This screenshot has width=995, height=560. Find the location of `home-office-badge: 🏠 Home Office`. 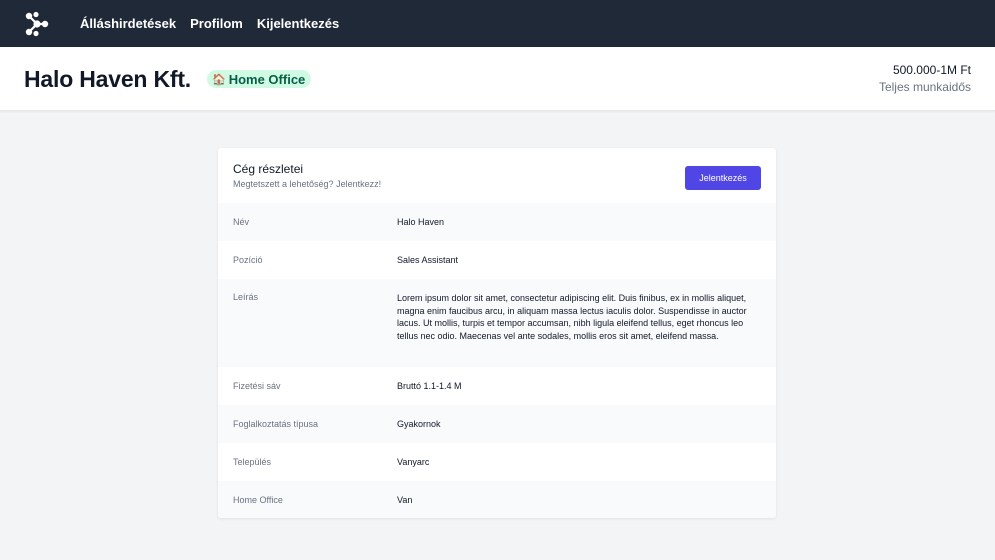

home-office-badge: 🏠 Home Office is located at coordinates (259, 79).